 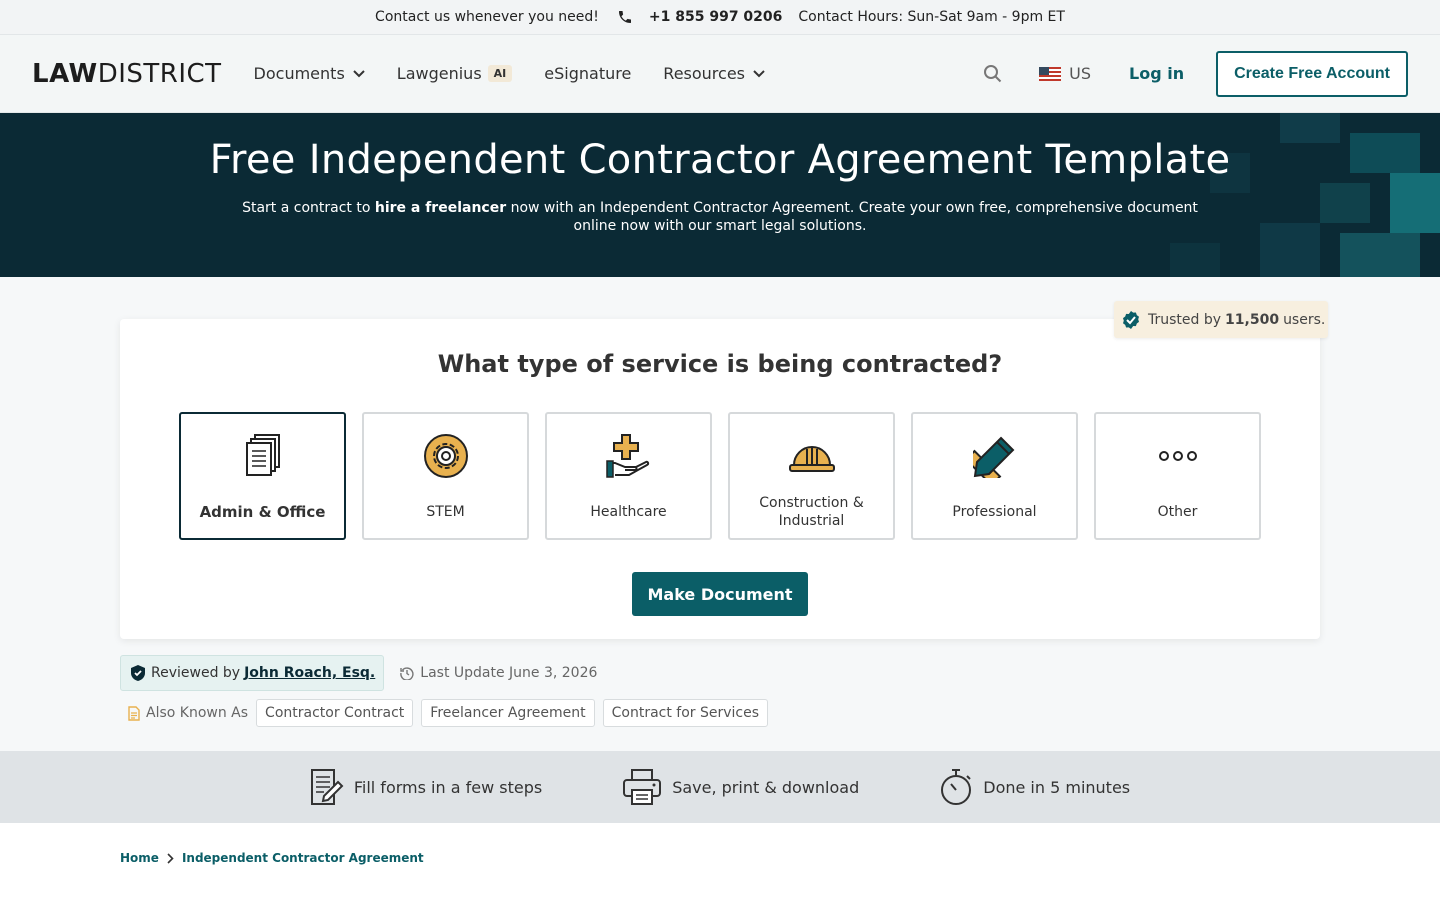 I want to click on reviewed-badge: Reviewed by John Roach, Esq., so click(x=252, y=673).